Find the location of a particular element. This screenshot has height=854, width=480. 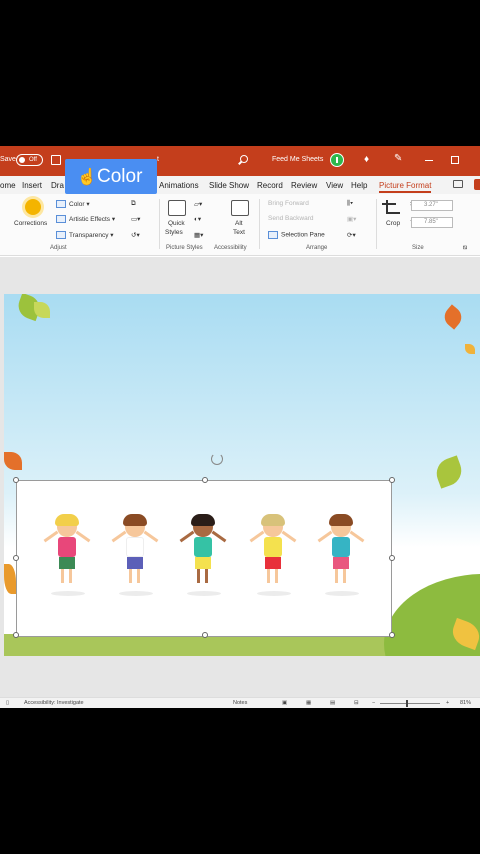

autosave-label: Save is located at coordinates (8, 159).